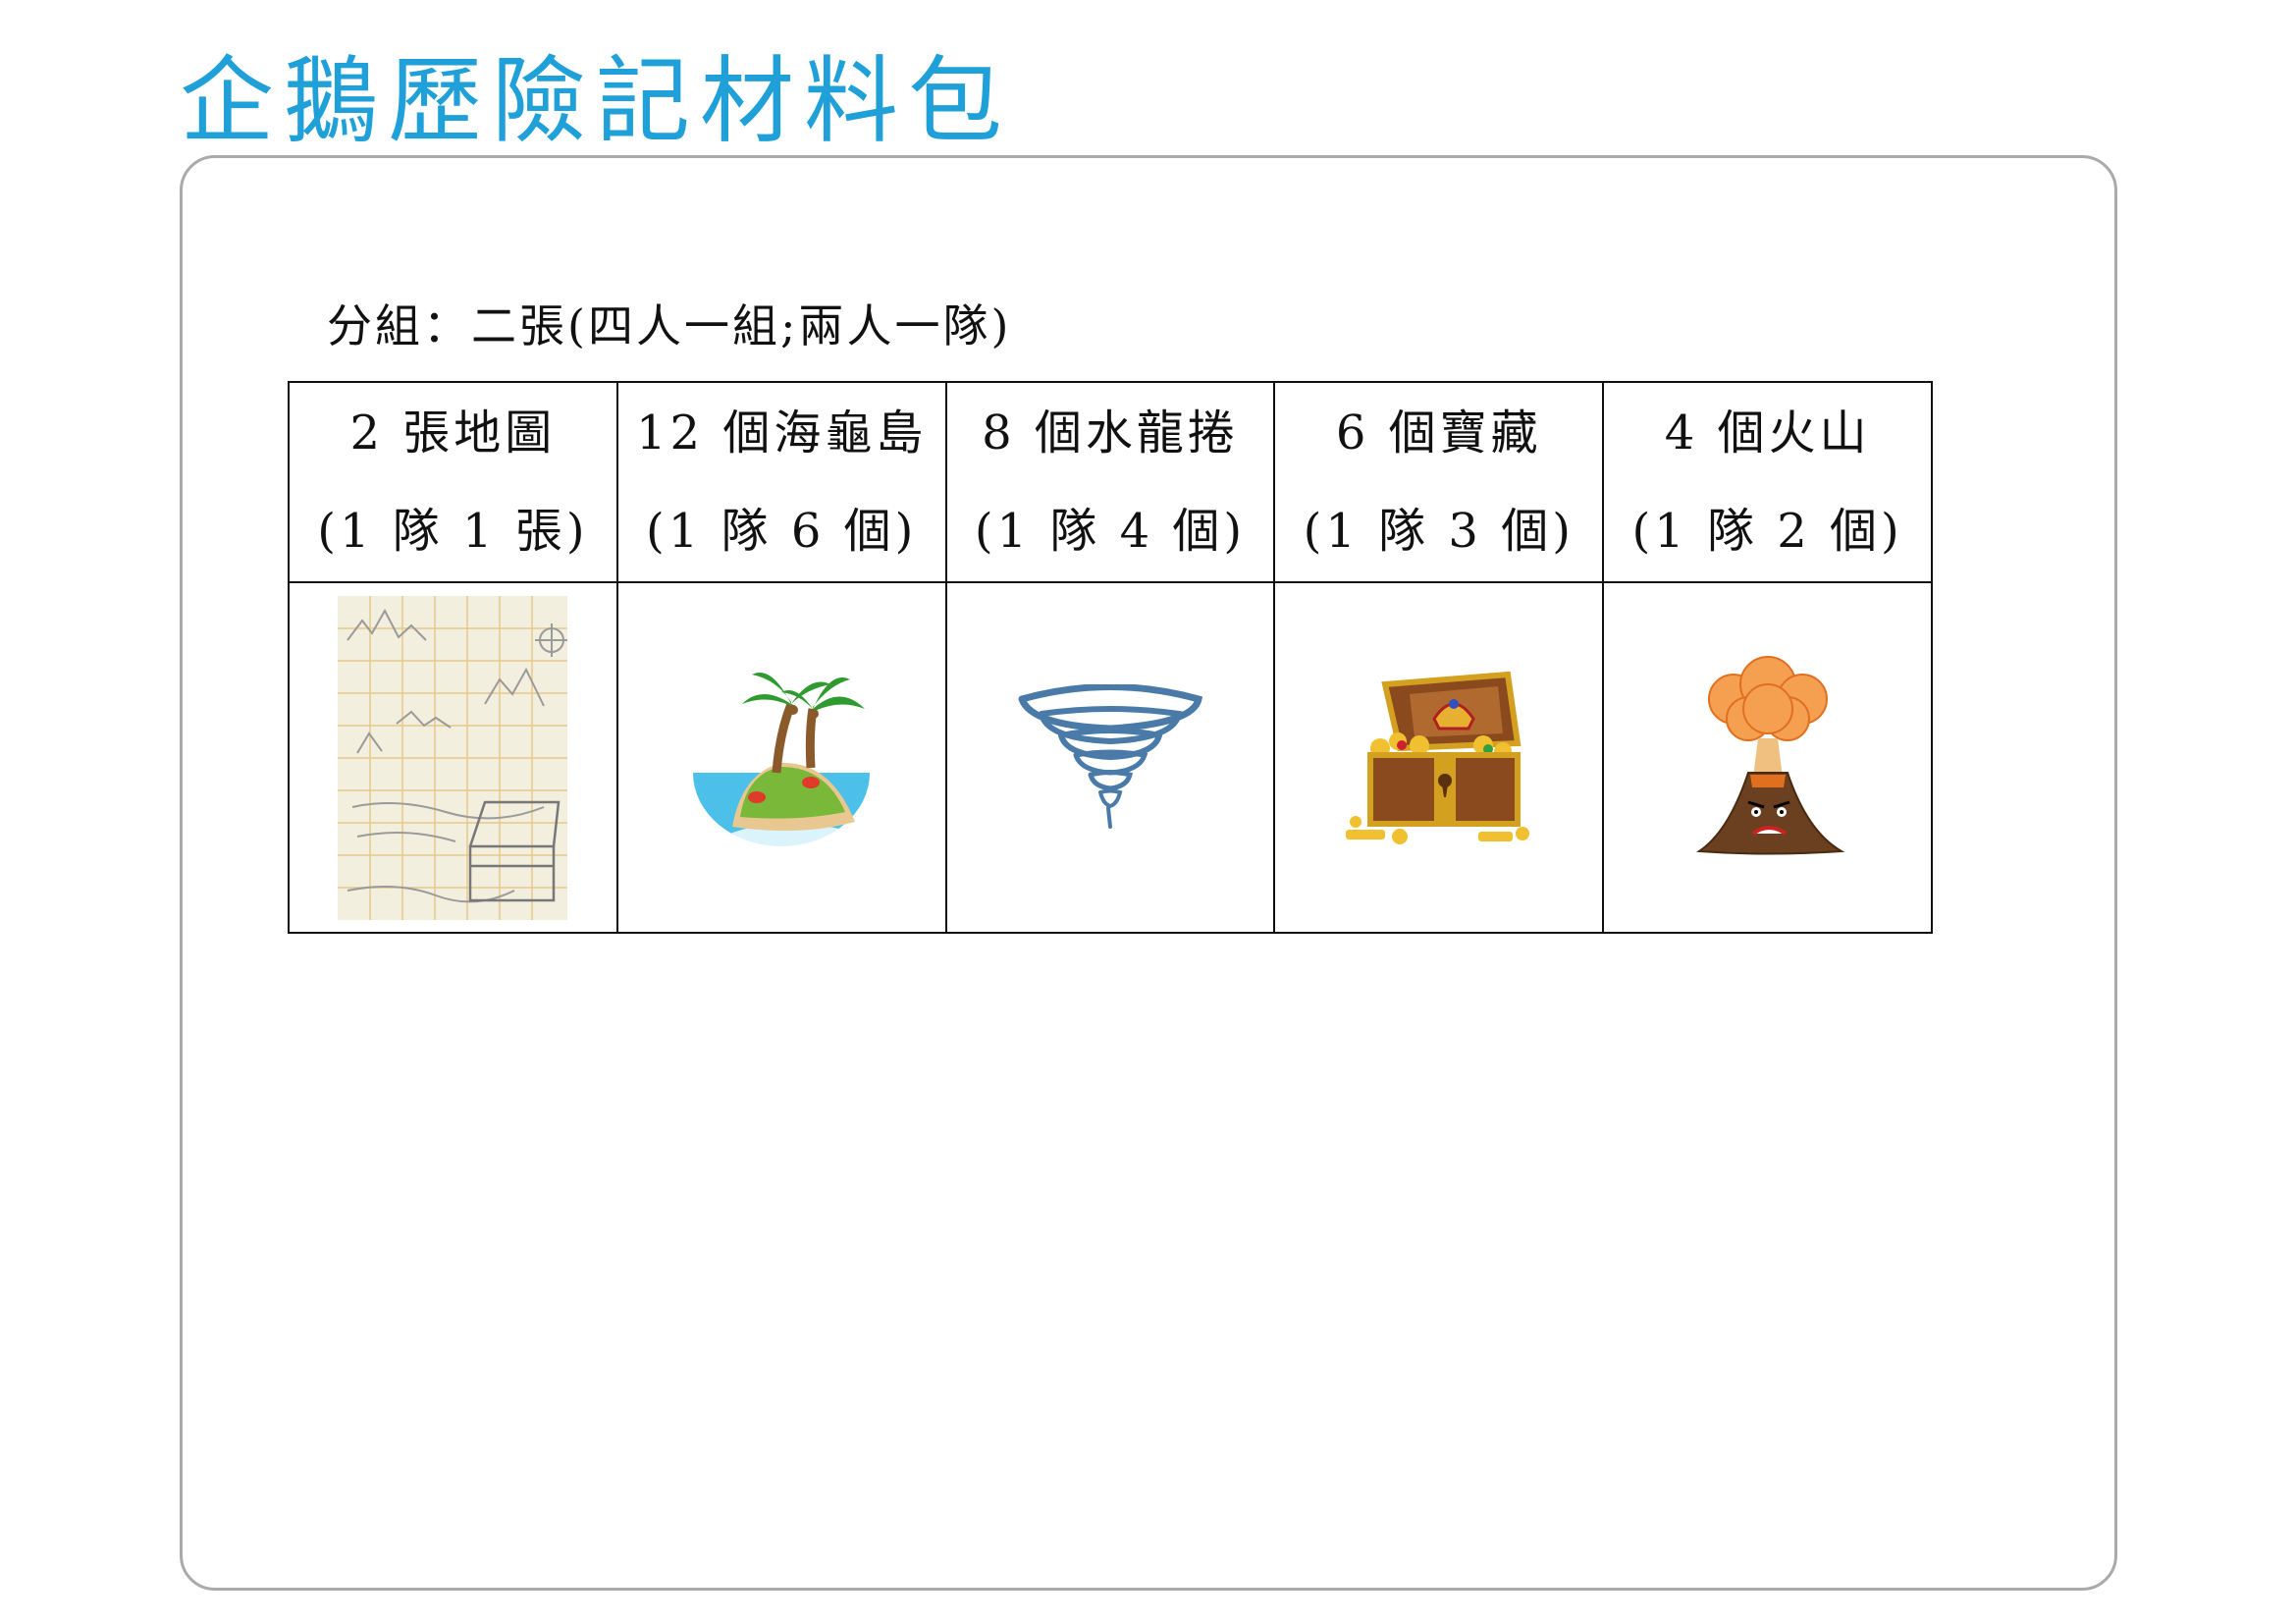 This screenshot has width=2296, height=1624. I want to click on page-title: 企鵝歷險記材料包, so click(596, 101).